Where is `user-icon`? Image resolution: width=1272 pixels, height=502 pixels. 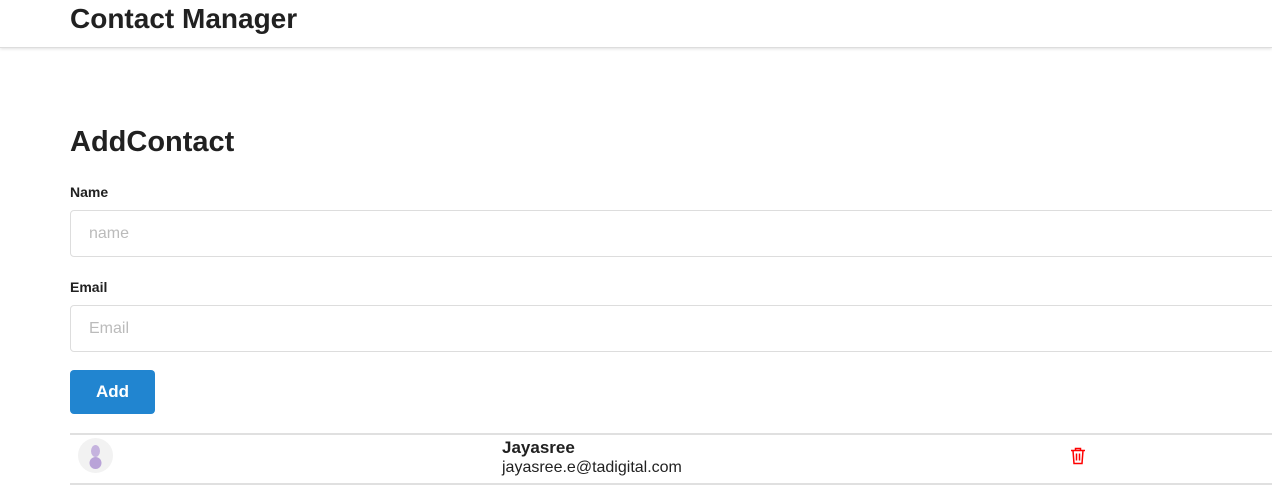
user-icon is located at coordinates (95, 455).